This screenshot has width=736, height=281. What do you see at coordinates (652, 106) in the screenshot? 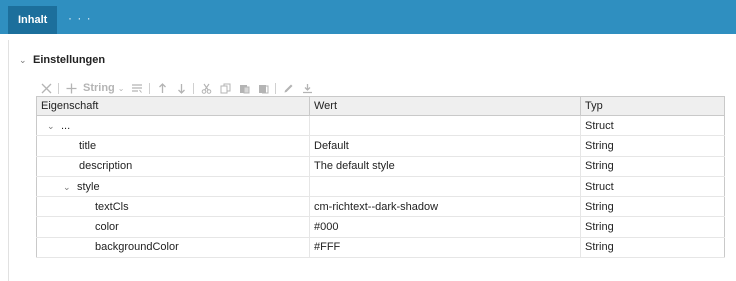
I see `column-header-typ: Typ` at bounding box center [652, 106].